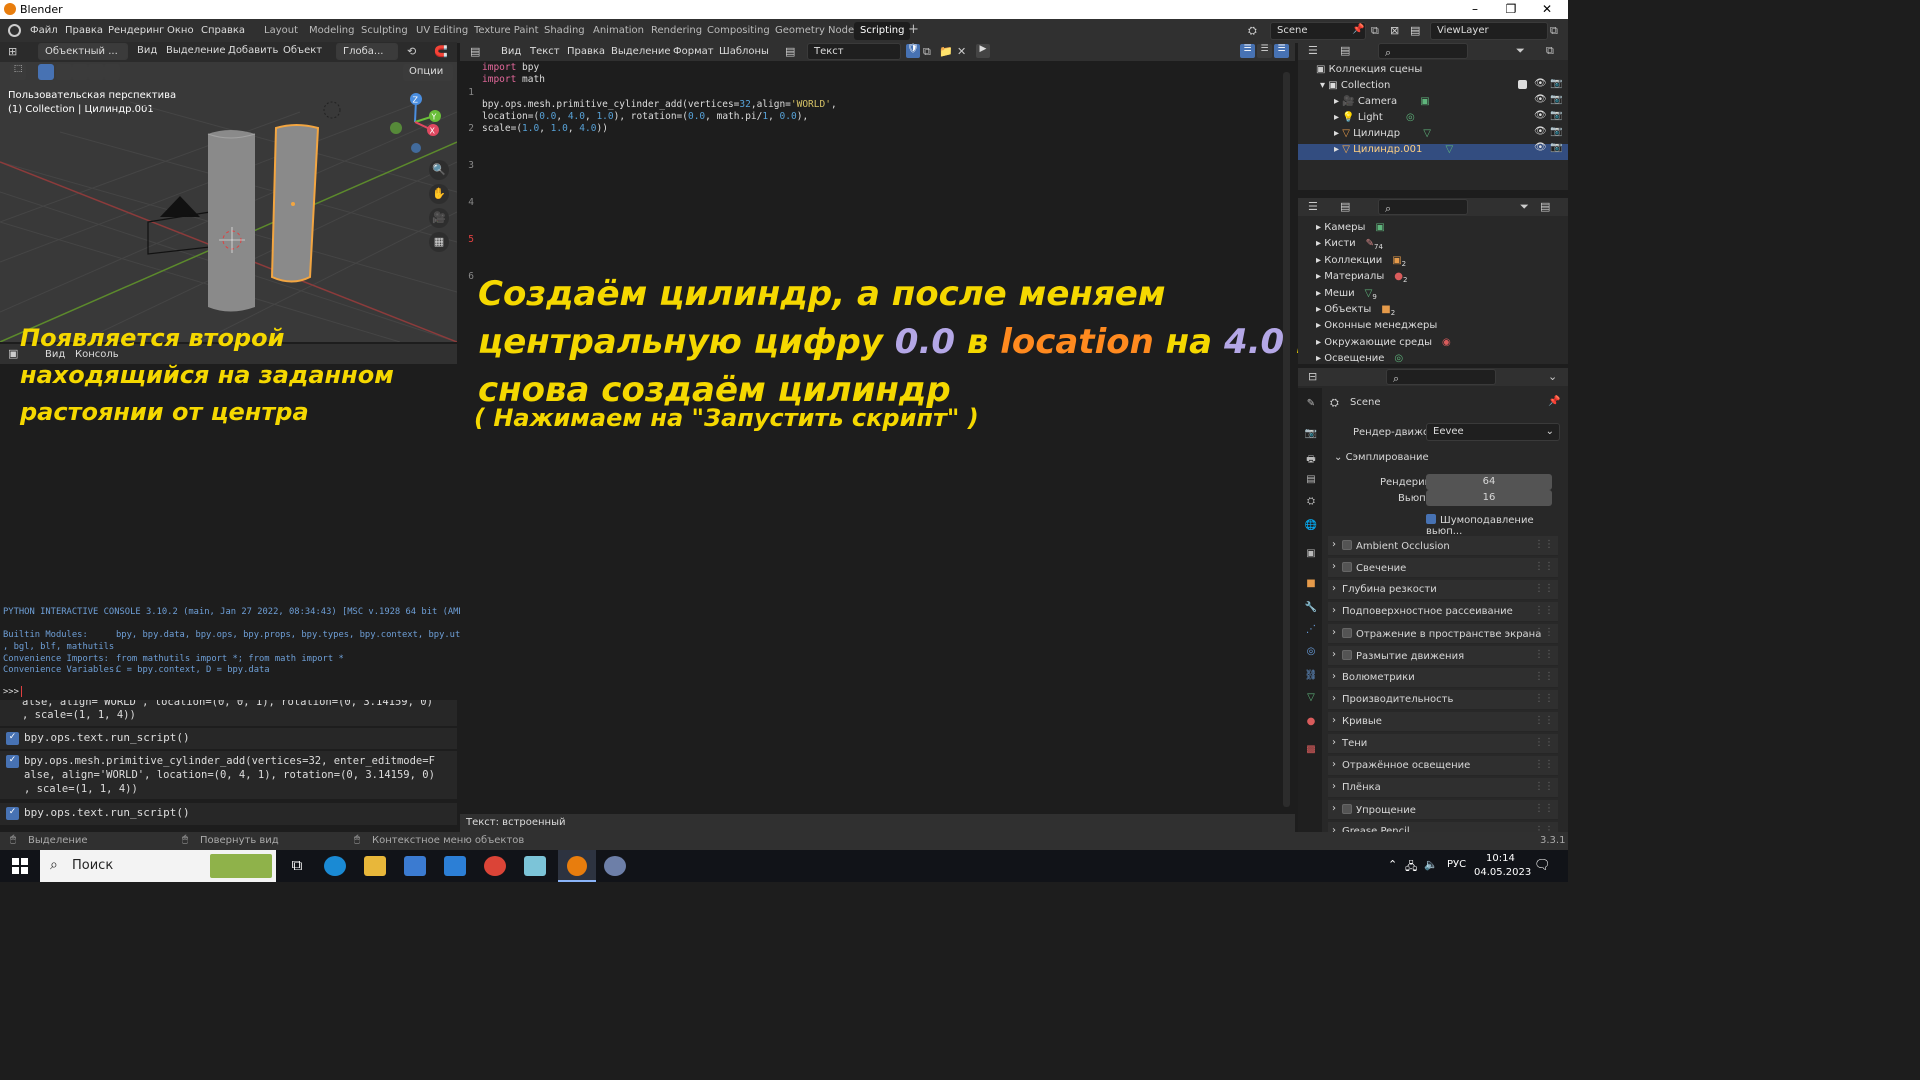 The image size is (1920, 1080). Describe the element at coordinates (1311, 459) in the screenshot. I see `output-tab-icon: 🖶` at that location.